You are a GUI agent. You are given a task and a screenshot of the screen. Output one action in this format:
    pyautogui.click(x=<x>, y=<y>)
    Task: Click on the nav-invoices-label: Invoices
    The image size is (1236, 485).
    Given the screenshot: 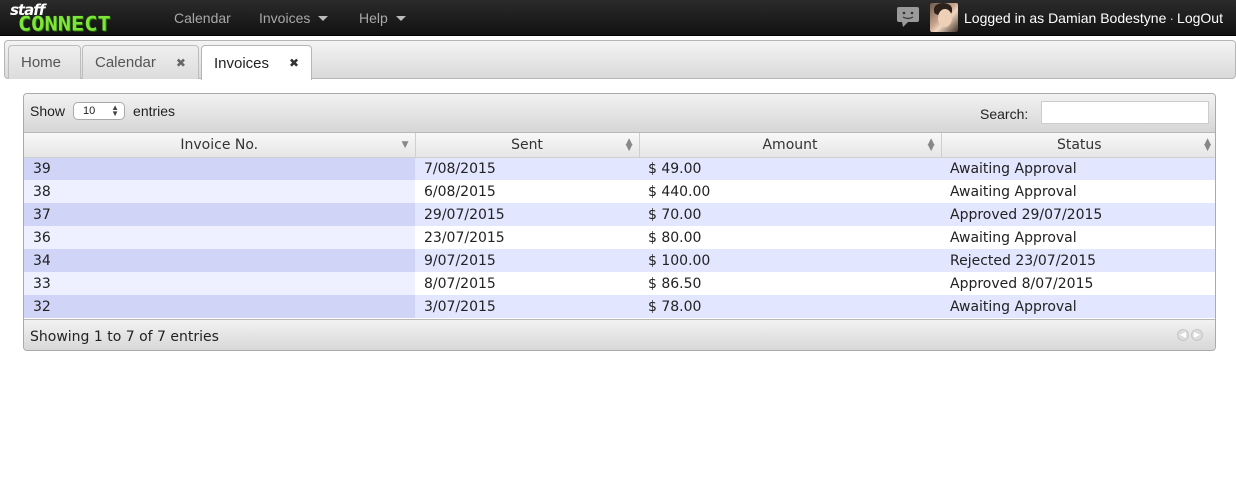 What is the action you would take?
    pyautogui.click(x=285, y=18)
    